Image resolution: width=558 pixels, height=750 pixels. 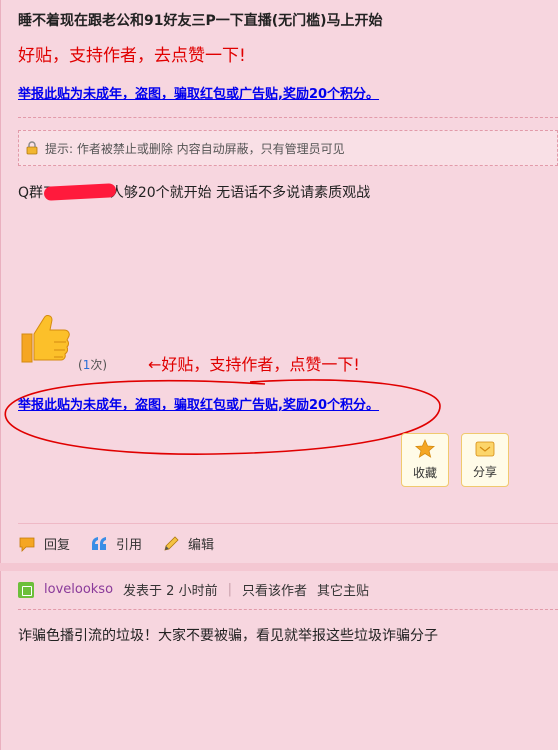 I want to click on content-suffix: 人够20个就开始 无语话不多说请素质观战, so click(x=238, y=193).